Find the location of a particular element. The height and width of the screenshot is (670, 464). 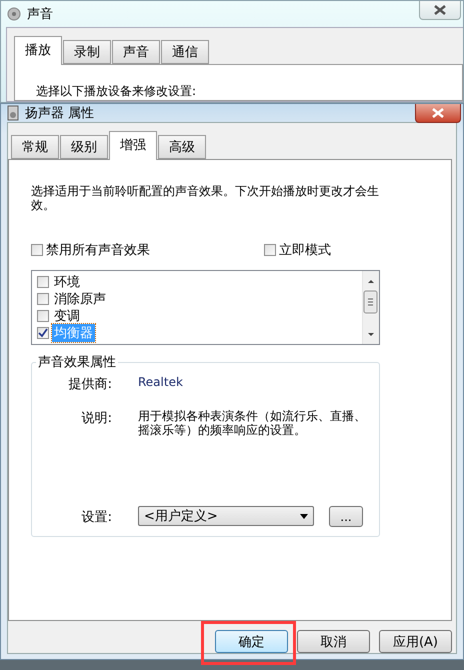

tab: 录制 is located at coordinates (87, 52).